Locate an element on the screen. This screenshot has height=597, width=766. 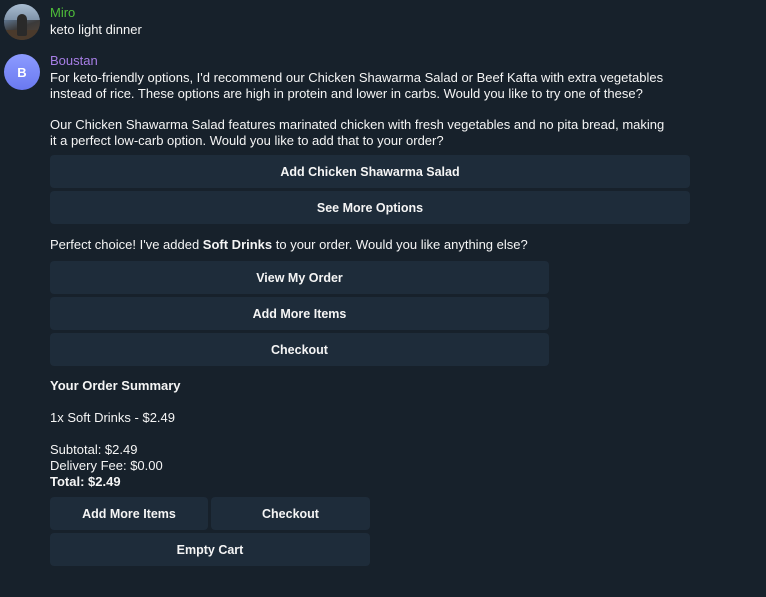
summary-checkout-button: Checkout is located at coordinates (290, 513).